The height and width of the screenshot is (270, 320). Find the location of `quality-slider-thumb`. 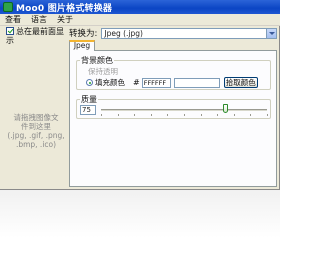

quality-slider-thumb is located at coordinates (225, 108).